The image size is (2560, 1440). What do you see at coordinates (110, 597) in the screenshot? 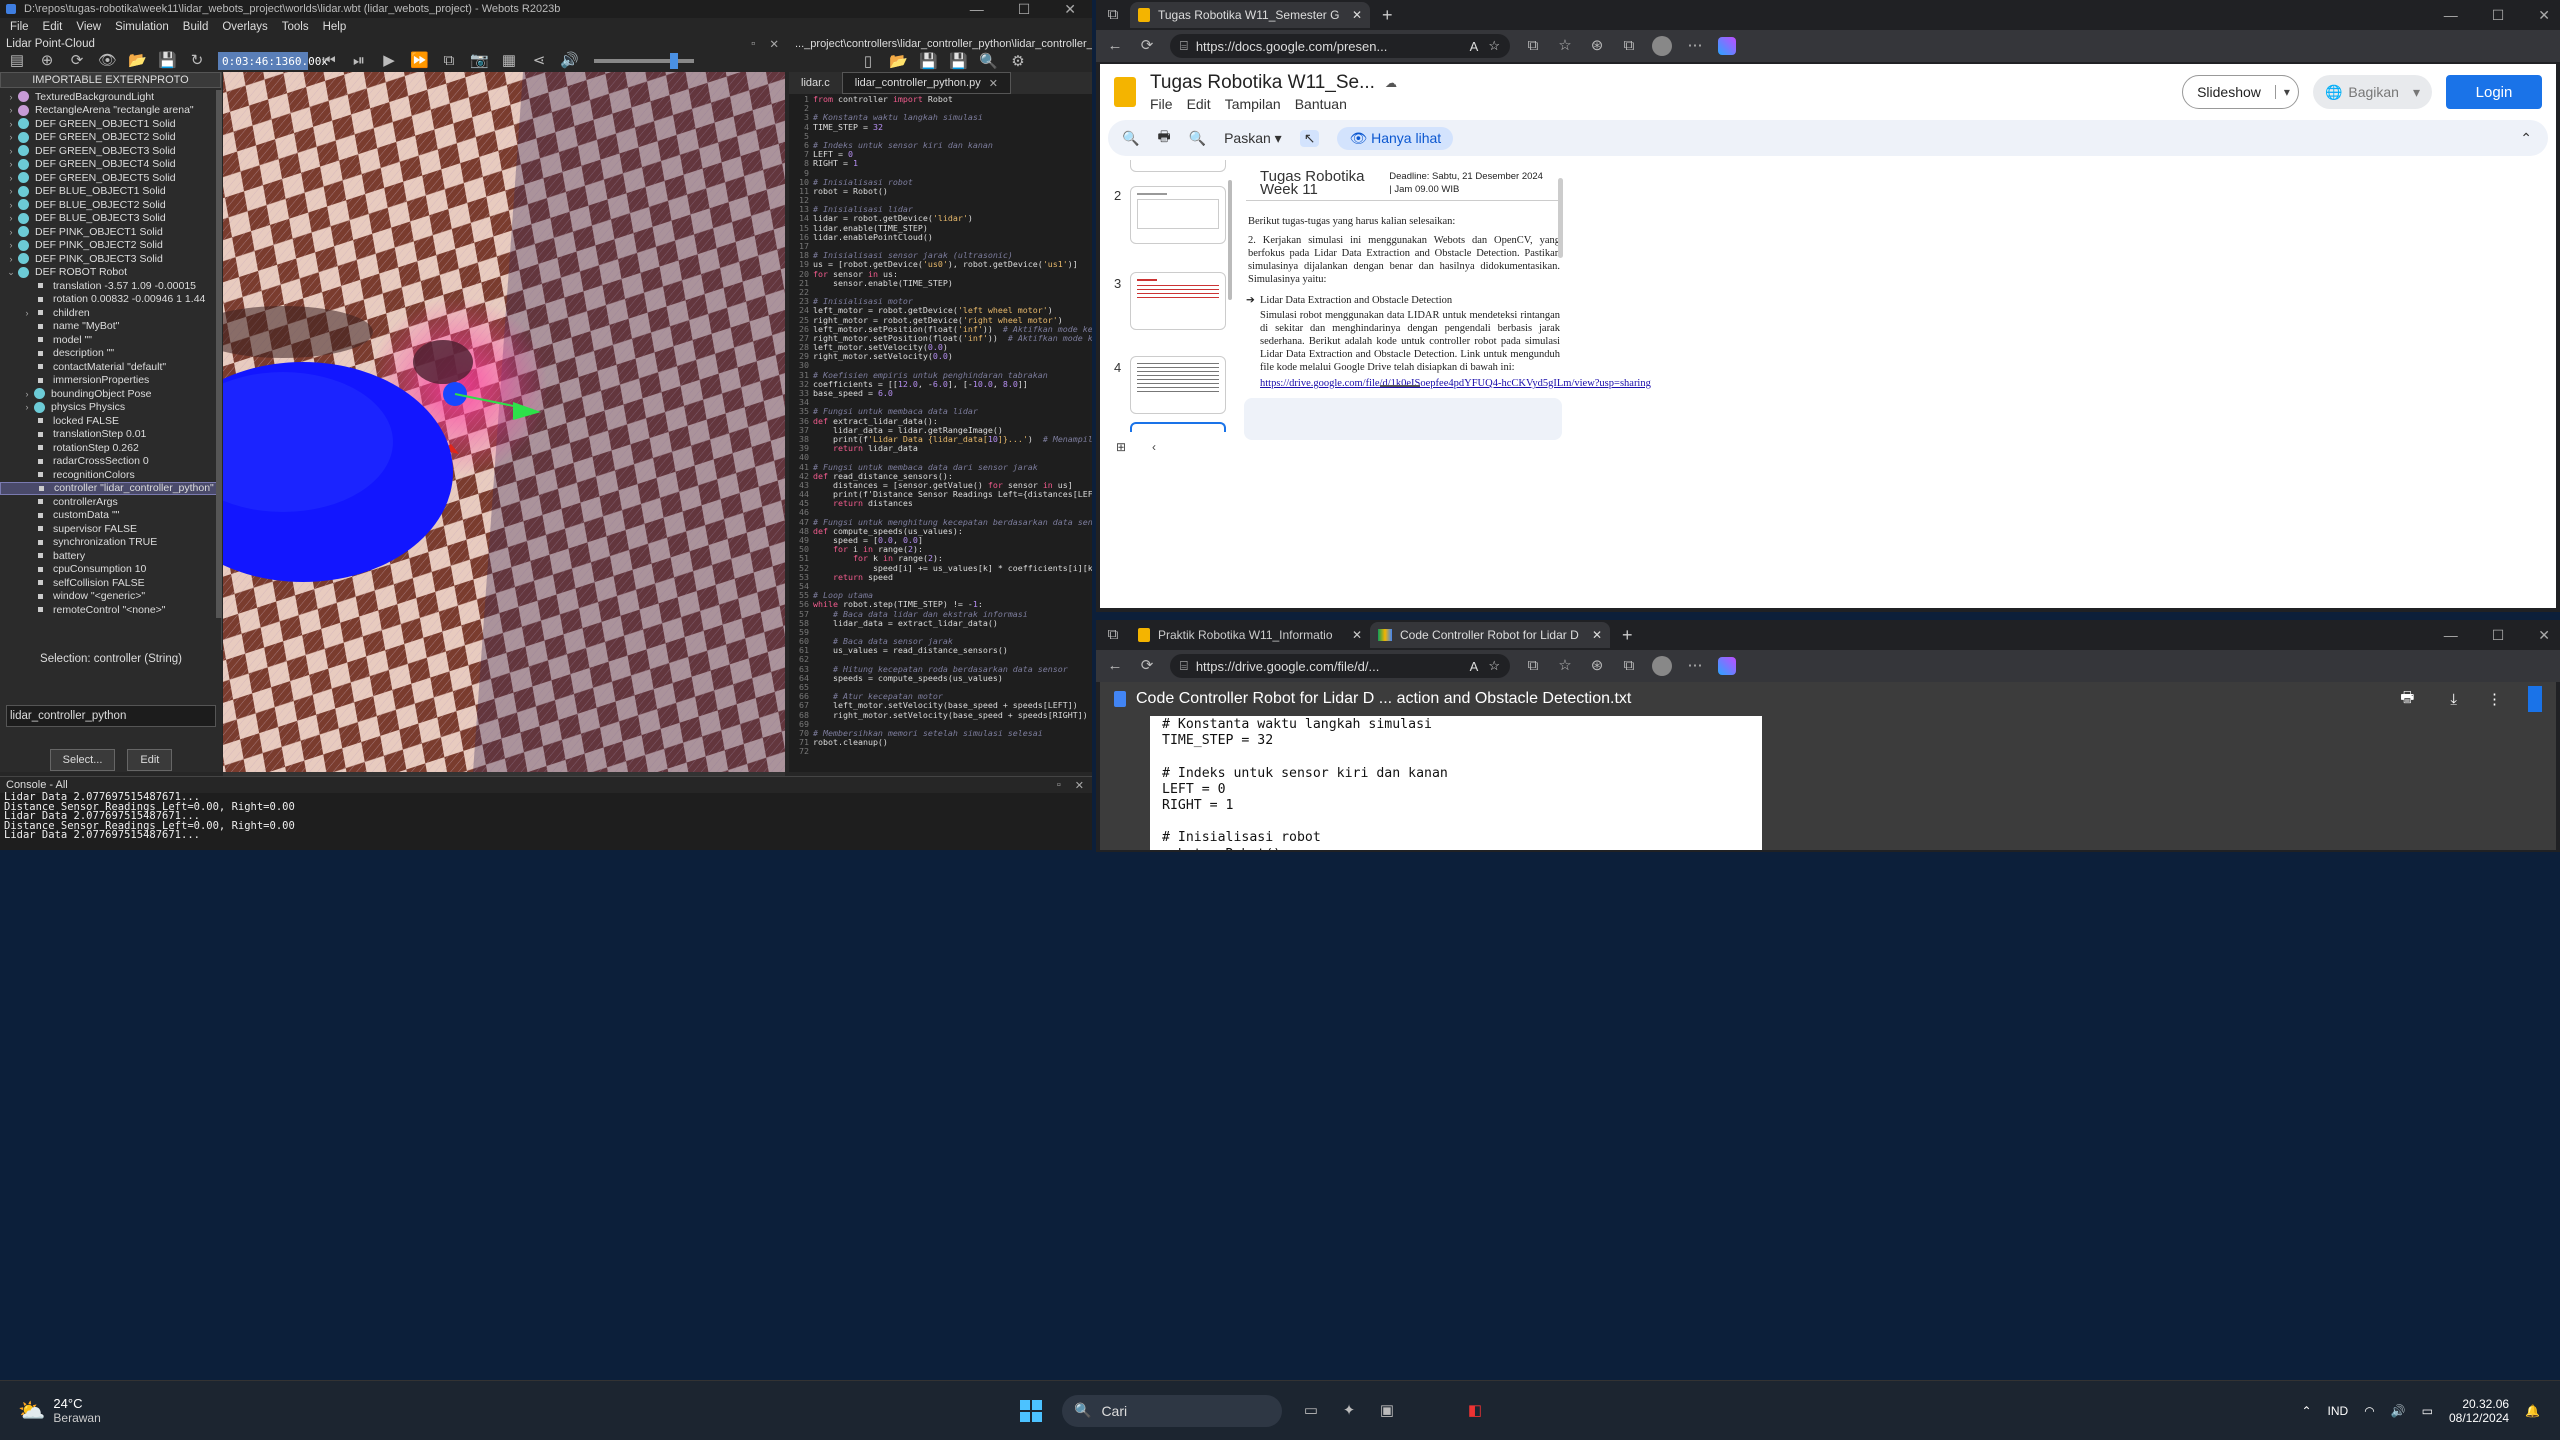
I see `scene-tree-item: window "<generic>"` at bounding box center [110, 597].